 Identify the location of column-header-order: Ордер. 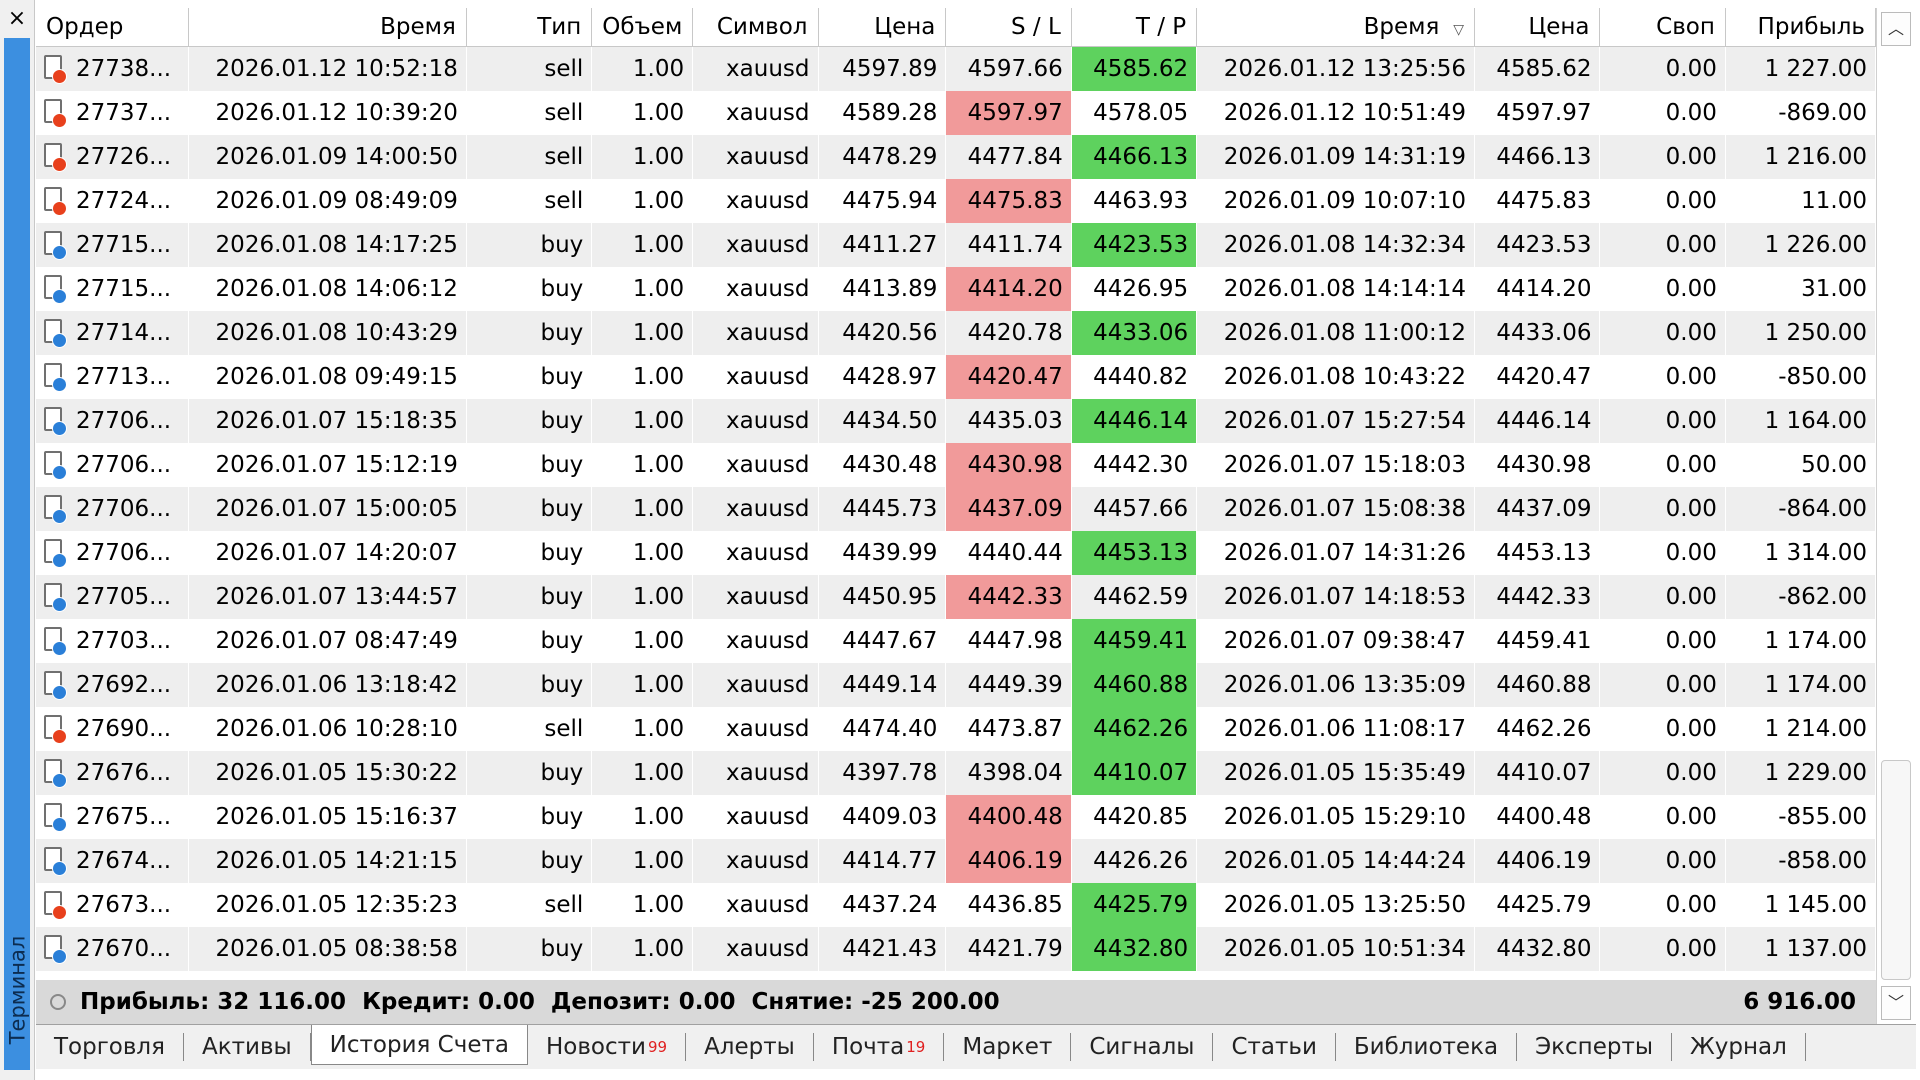
(112, 27).